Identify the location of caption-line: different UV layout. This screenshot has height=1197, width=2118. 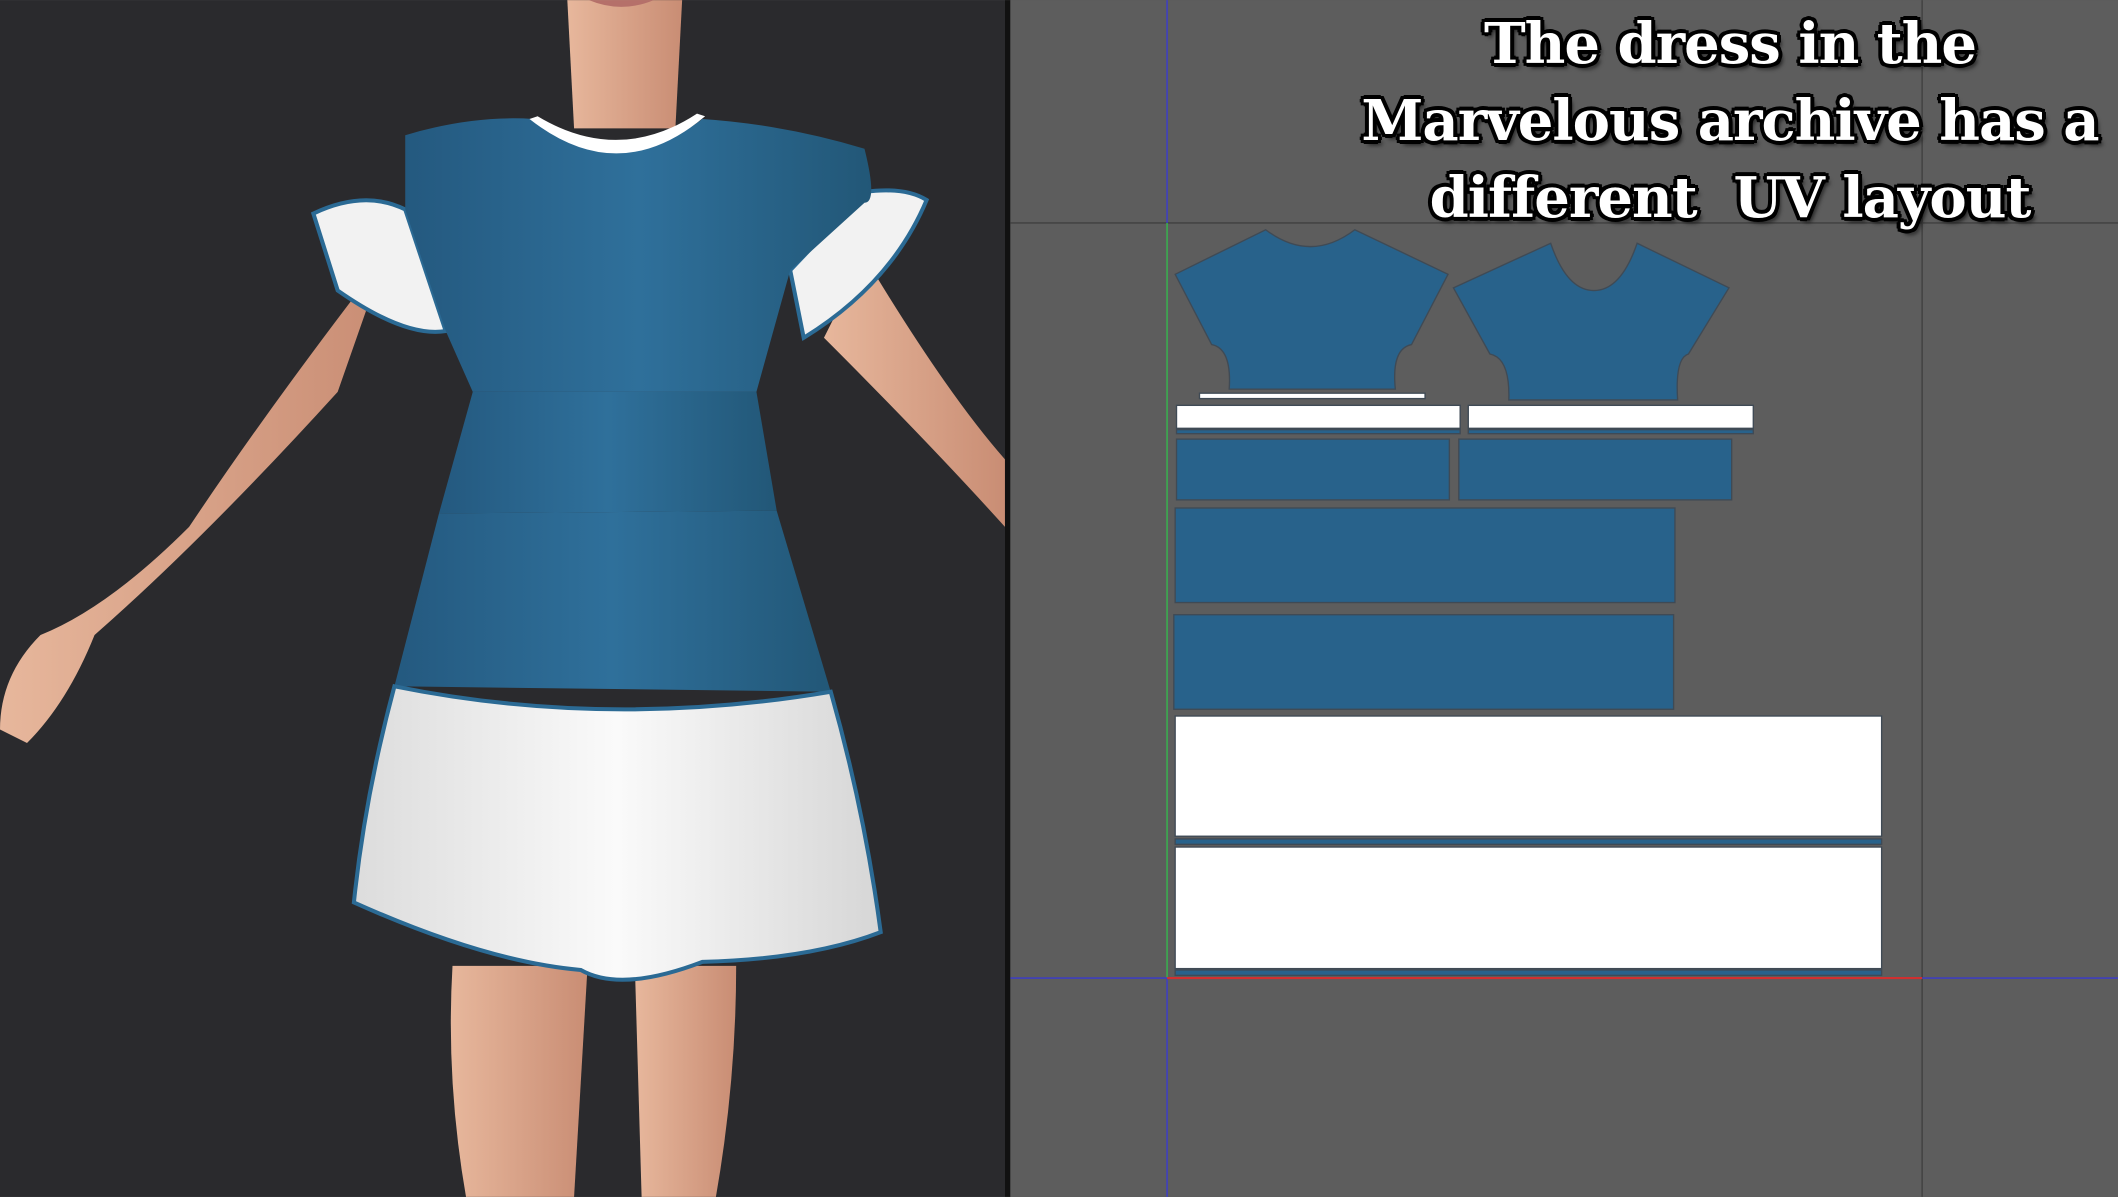
(1730, 198).